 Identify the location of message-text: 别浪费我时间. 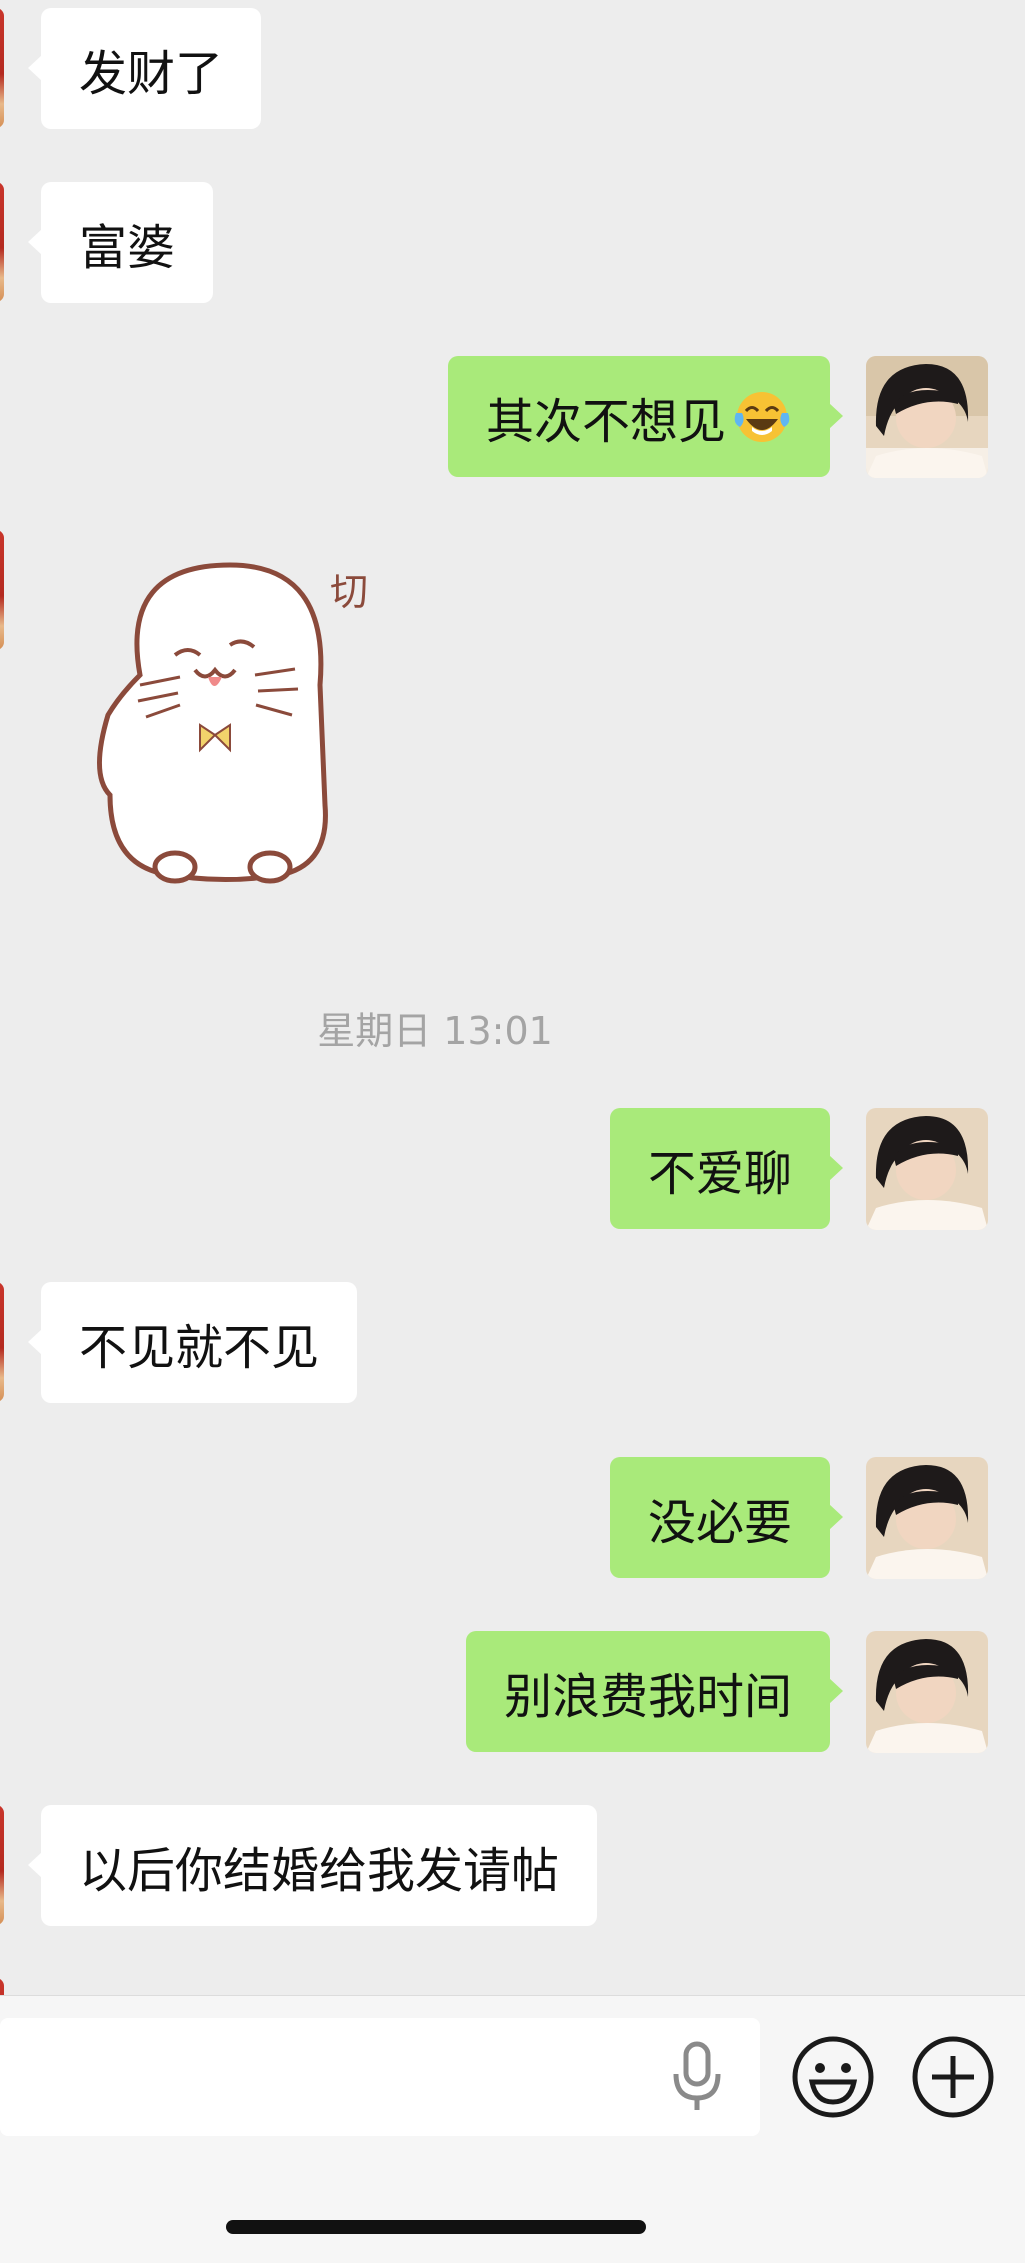
(647, 1696).